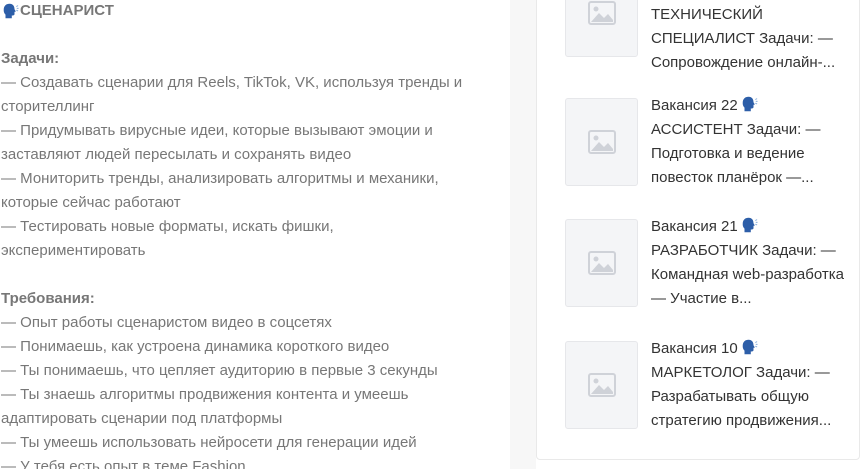  What do you see at coordinates (730, 396) in the screenshot?
I see `card-line: Разрабатывать общую` at bounding box center [730, 396].